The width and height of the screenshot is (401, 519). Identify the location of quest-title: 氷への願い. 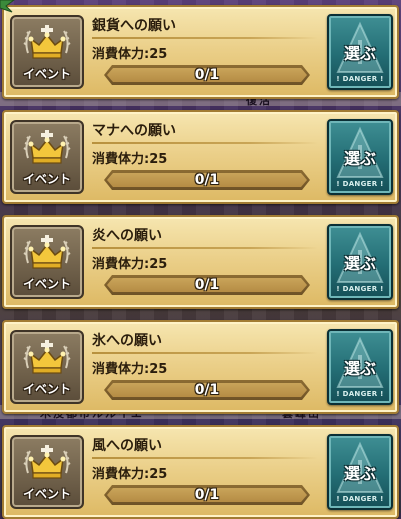
(127, 341).